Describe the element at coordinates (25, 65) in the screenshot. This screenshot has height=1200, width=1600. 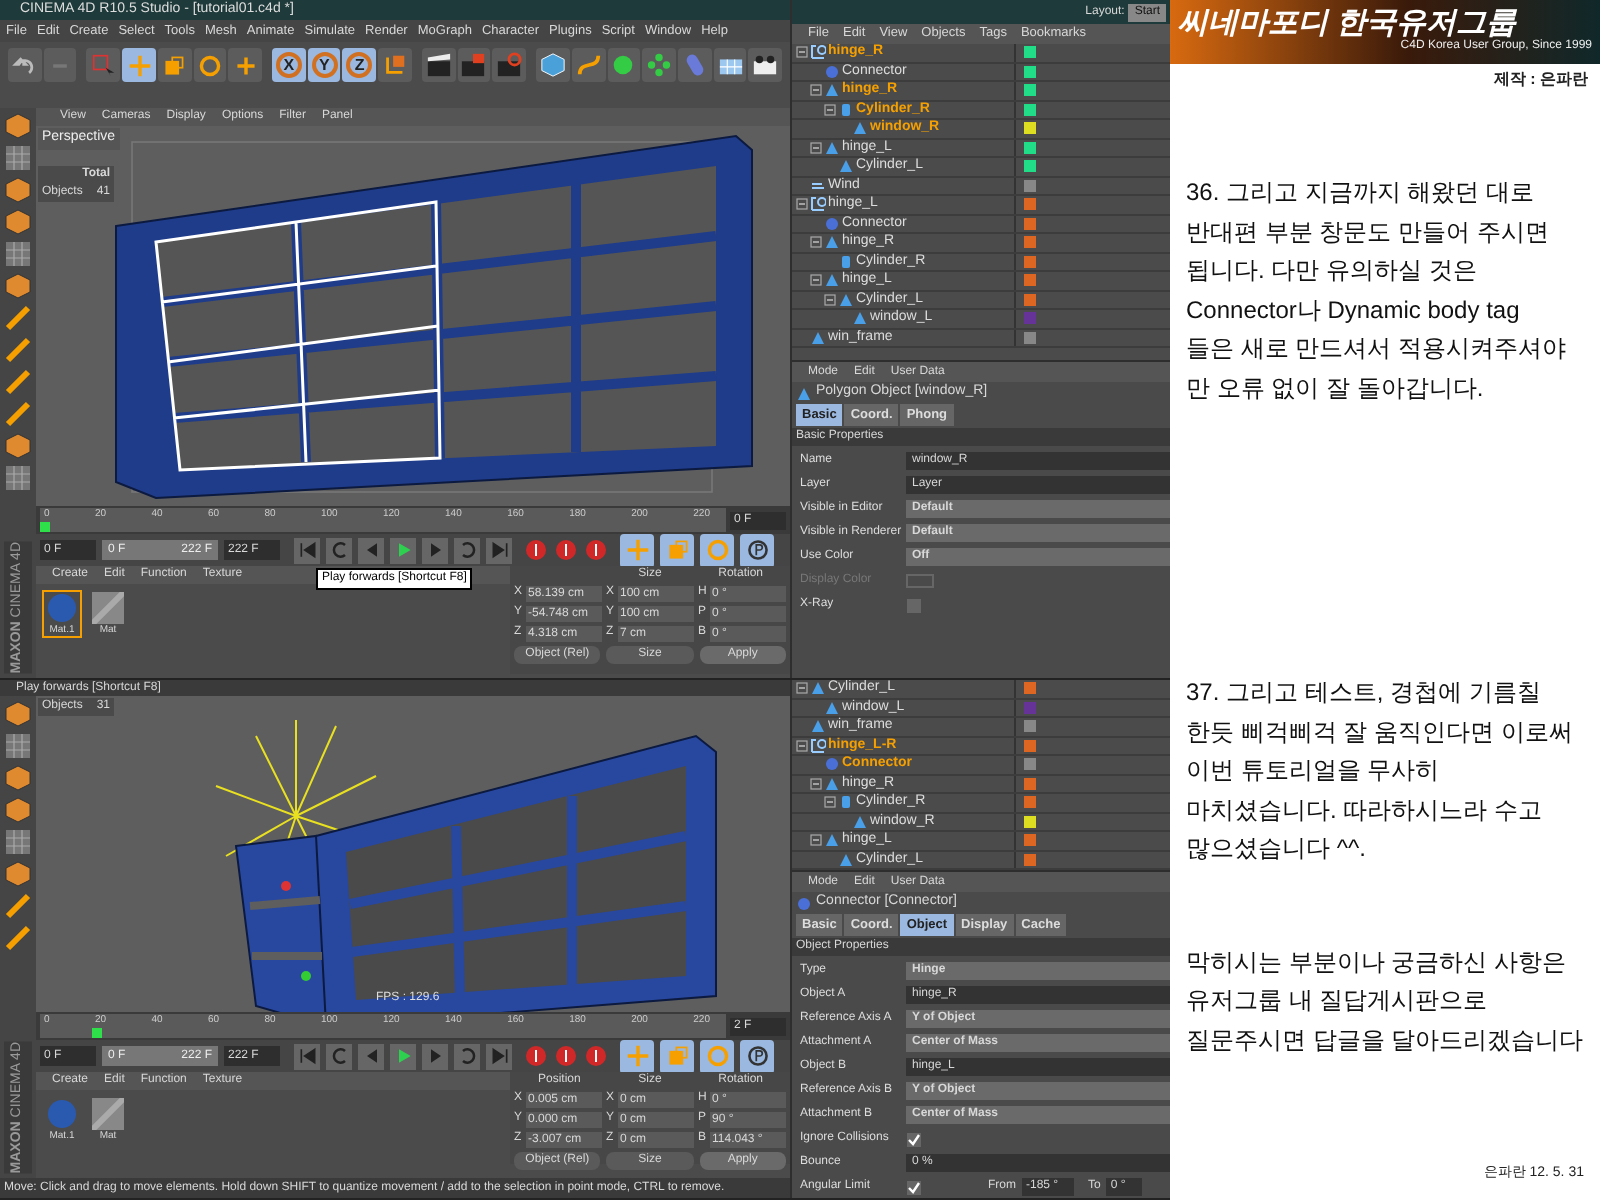
I see `undo-tool` at that location.